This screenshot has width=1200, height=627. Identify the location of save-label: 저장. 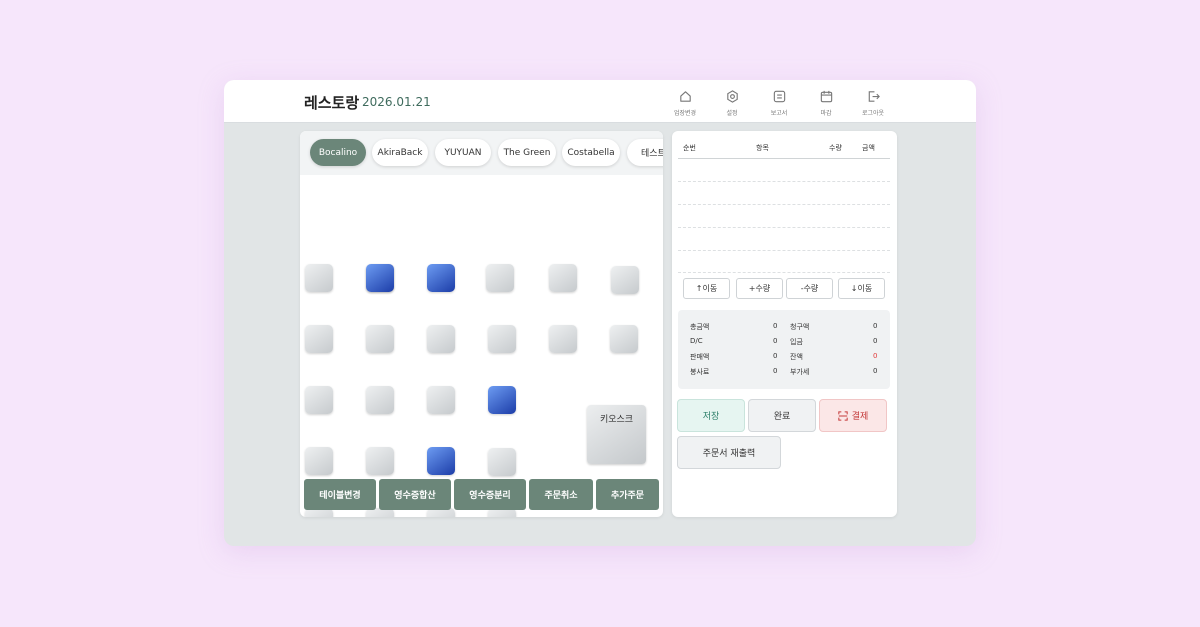
(711, 417).